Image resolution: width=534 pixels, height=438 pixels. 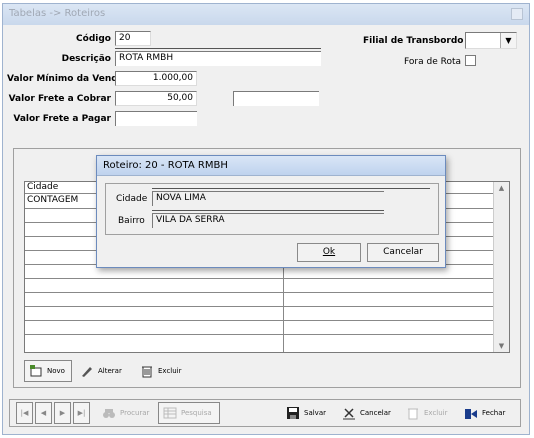 I want to click on first-record-button: |◀, so click(x=24, y=413).